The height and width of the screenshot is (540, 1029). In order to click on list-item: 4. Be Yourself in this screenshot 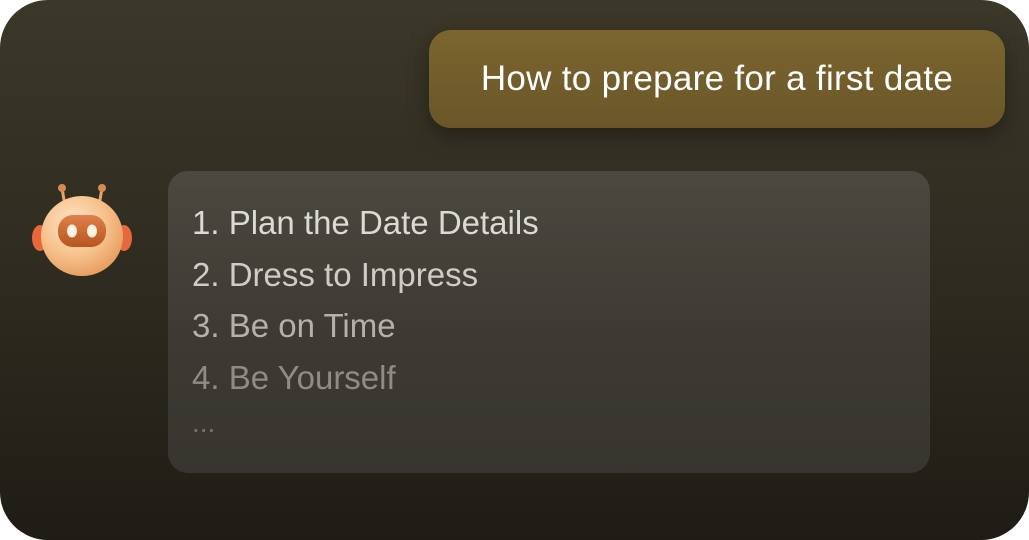, I will do `click(294, 377)`.